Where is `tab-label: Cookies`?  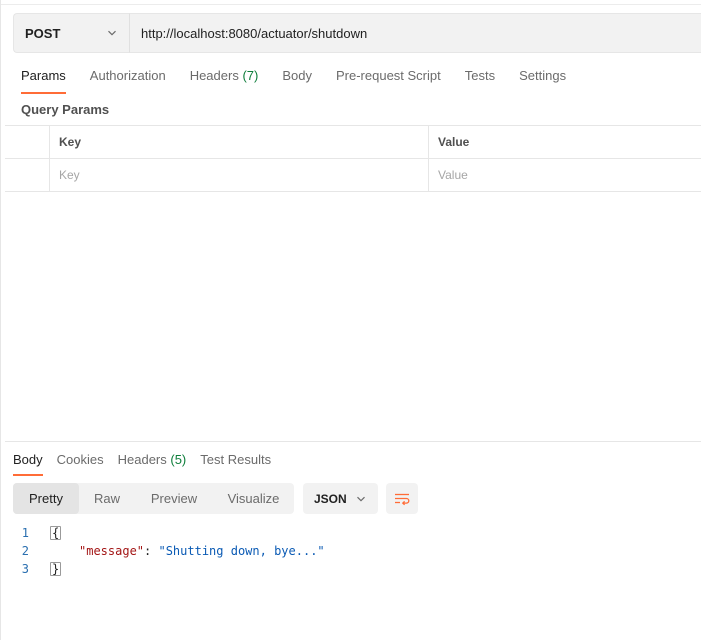 tab-label: Cookies is located at coordinates (80, 459).